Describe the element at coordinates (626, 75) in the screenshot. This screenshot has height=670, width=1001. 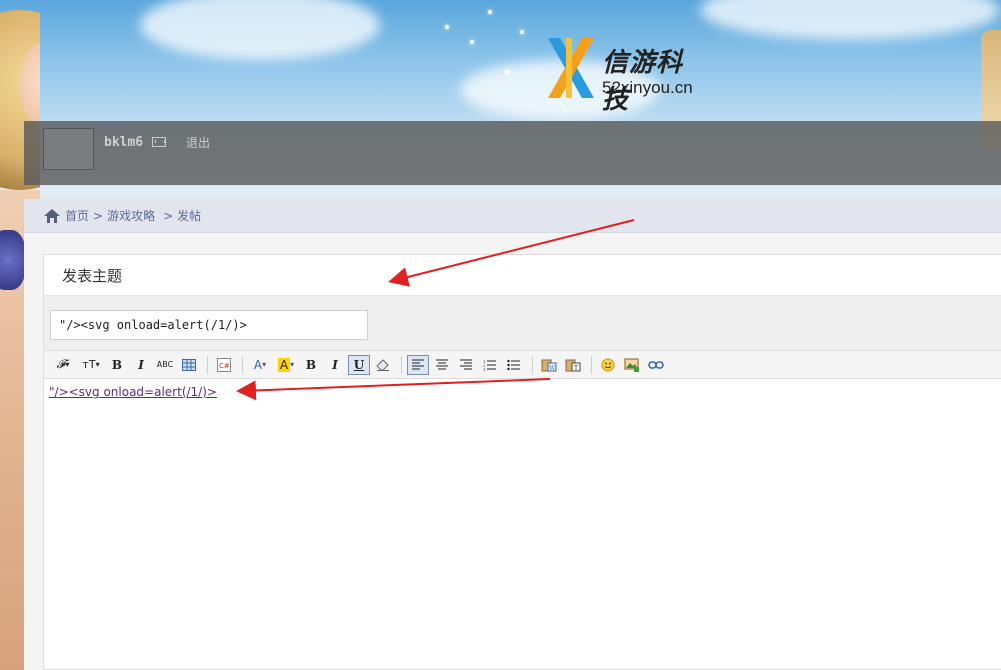
I see `site-logo: 信游科技 52xinyou.cn` at that location.